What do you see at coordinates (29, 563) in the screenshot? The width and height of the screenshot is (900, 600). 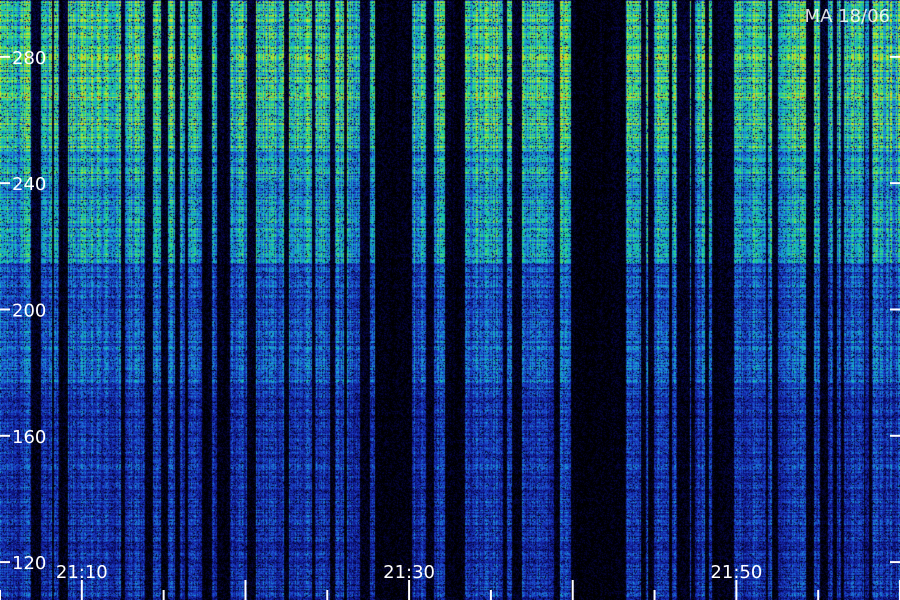 I see `y-tick-label: 120` at bounding box center [29, 563].